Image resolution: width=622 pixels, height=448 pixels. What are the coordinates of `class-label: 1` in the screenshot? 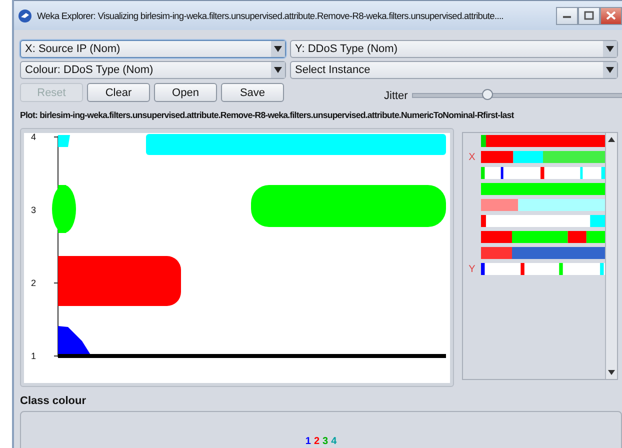 It's located at (308, 442).